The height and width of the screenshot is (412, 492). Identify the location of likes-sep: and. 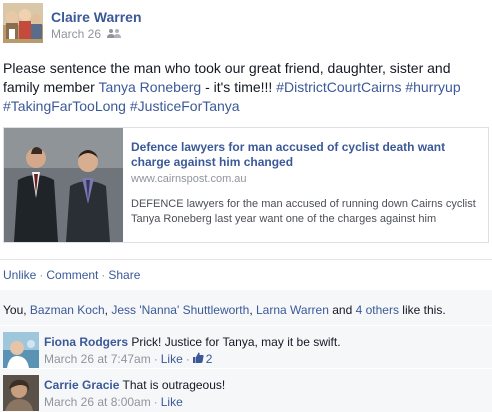
(342, 310).